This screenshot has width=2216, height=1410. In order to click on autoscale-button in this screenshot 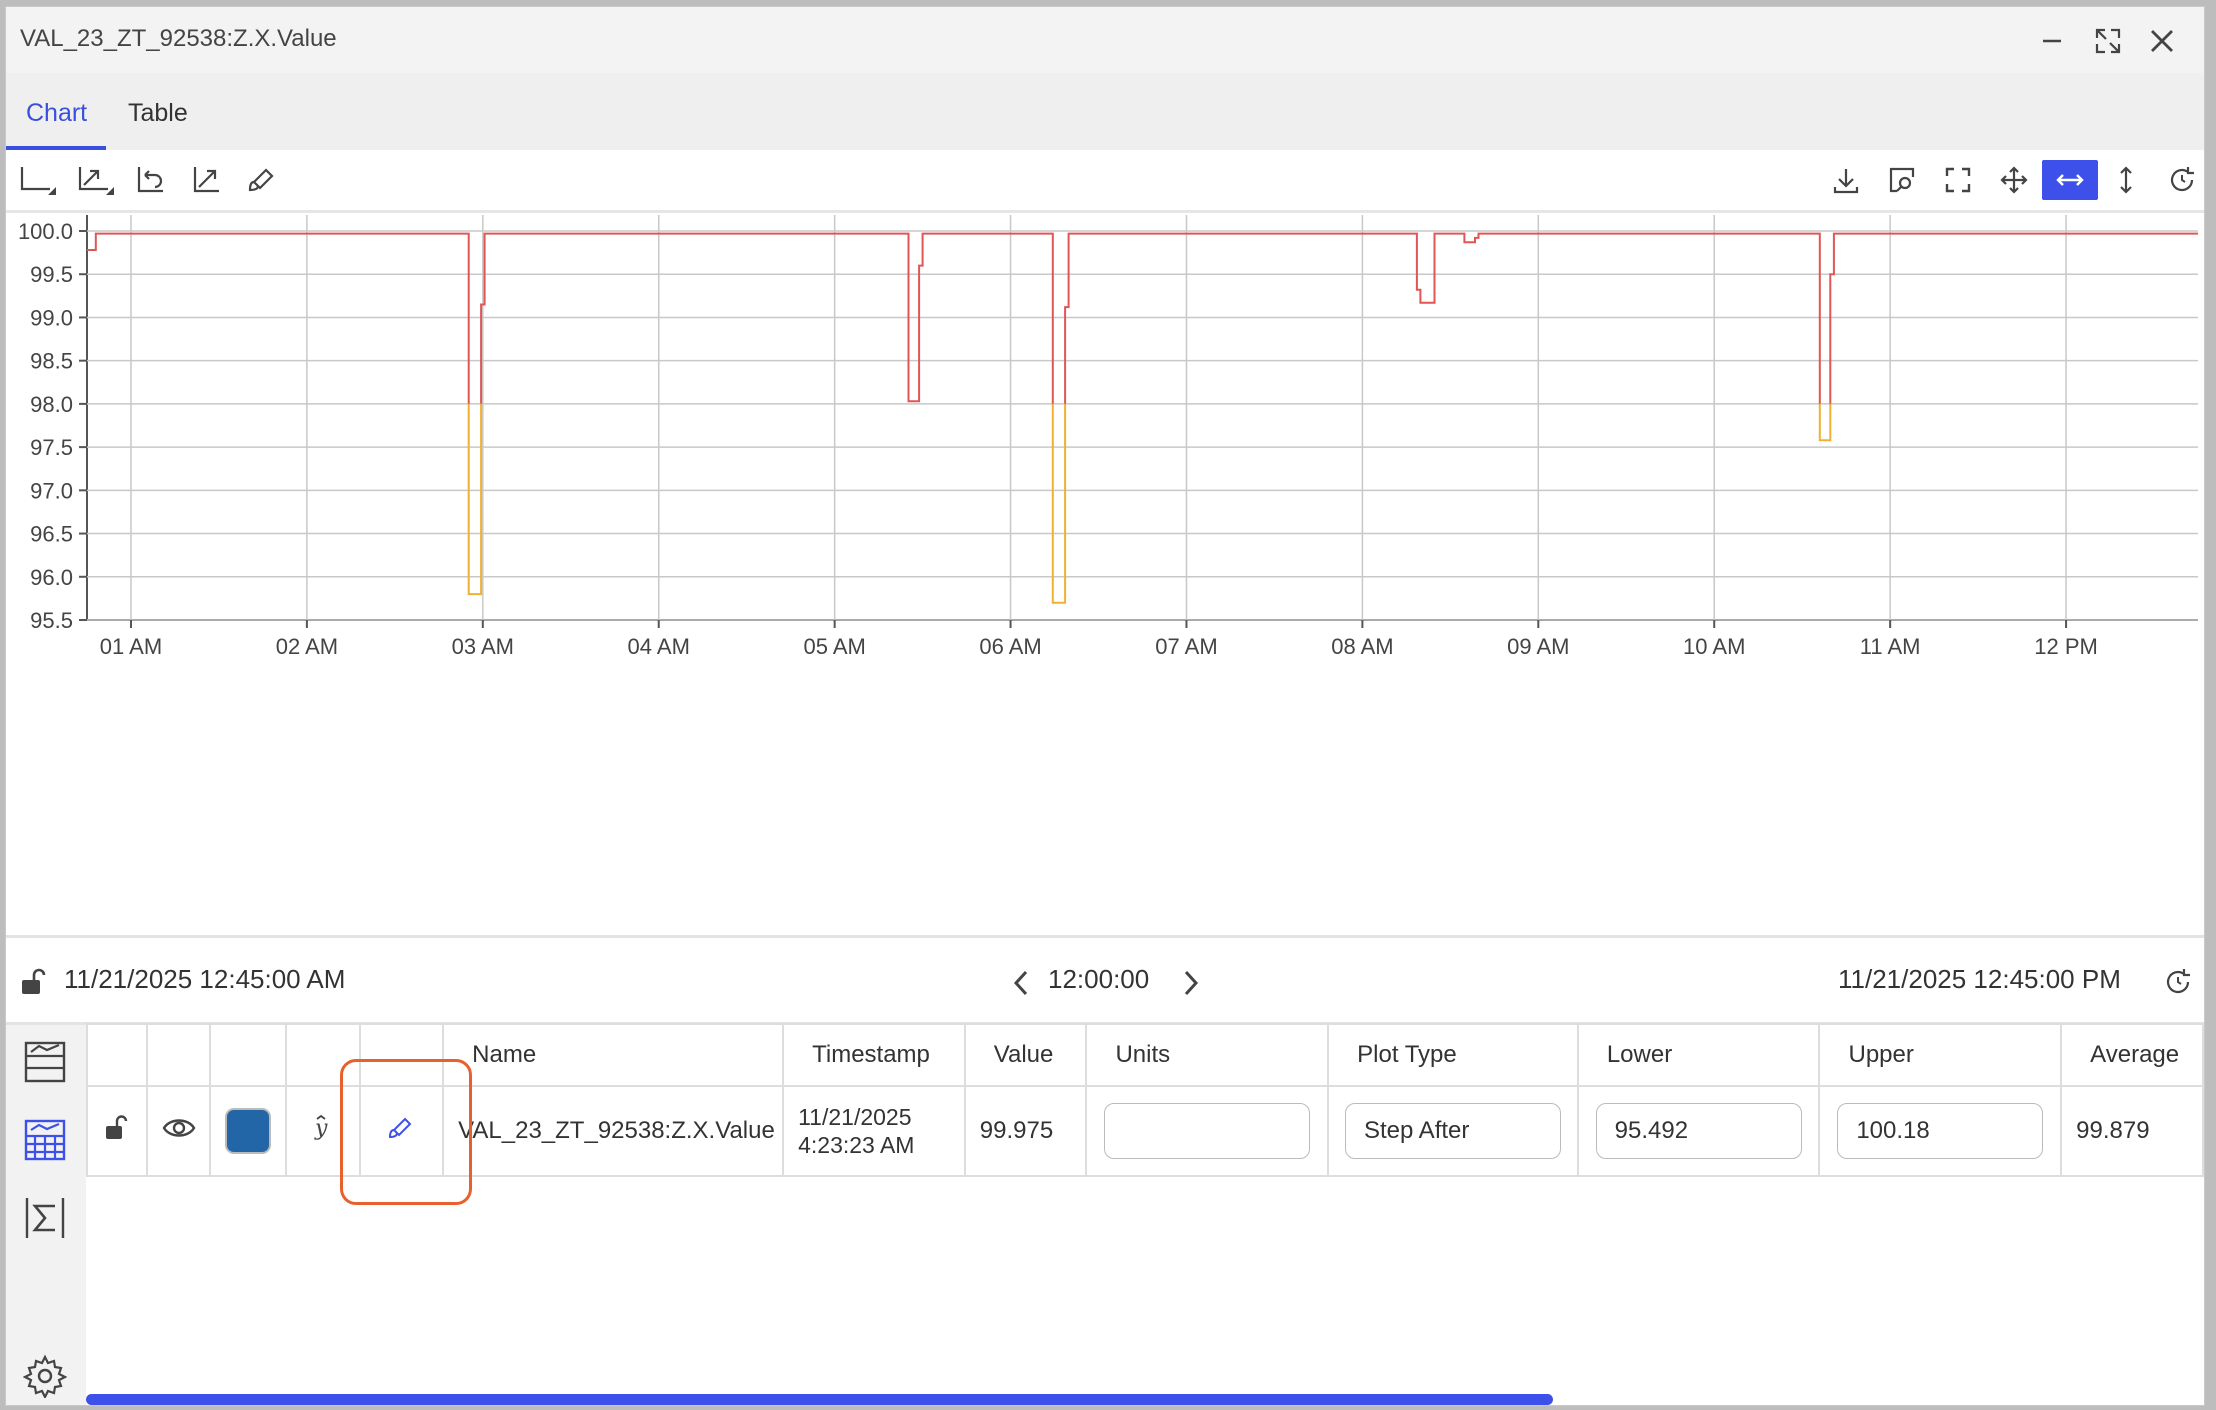, I will do `click(206, 180)`.